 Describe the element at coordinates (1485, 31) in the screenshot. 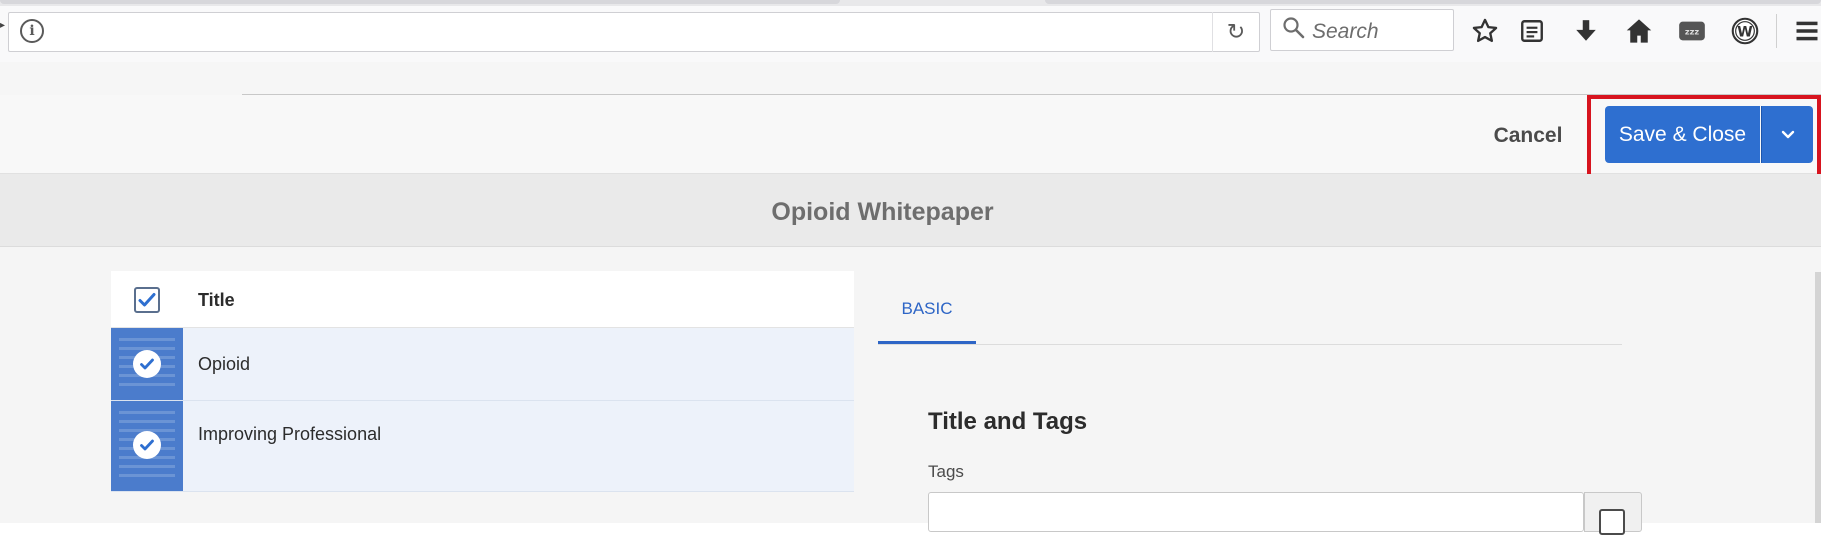

I see `bookmark-star-icon` at that location.